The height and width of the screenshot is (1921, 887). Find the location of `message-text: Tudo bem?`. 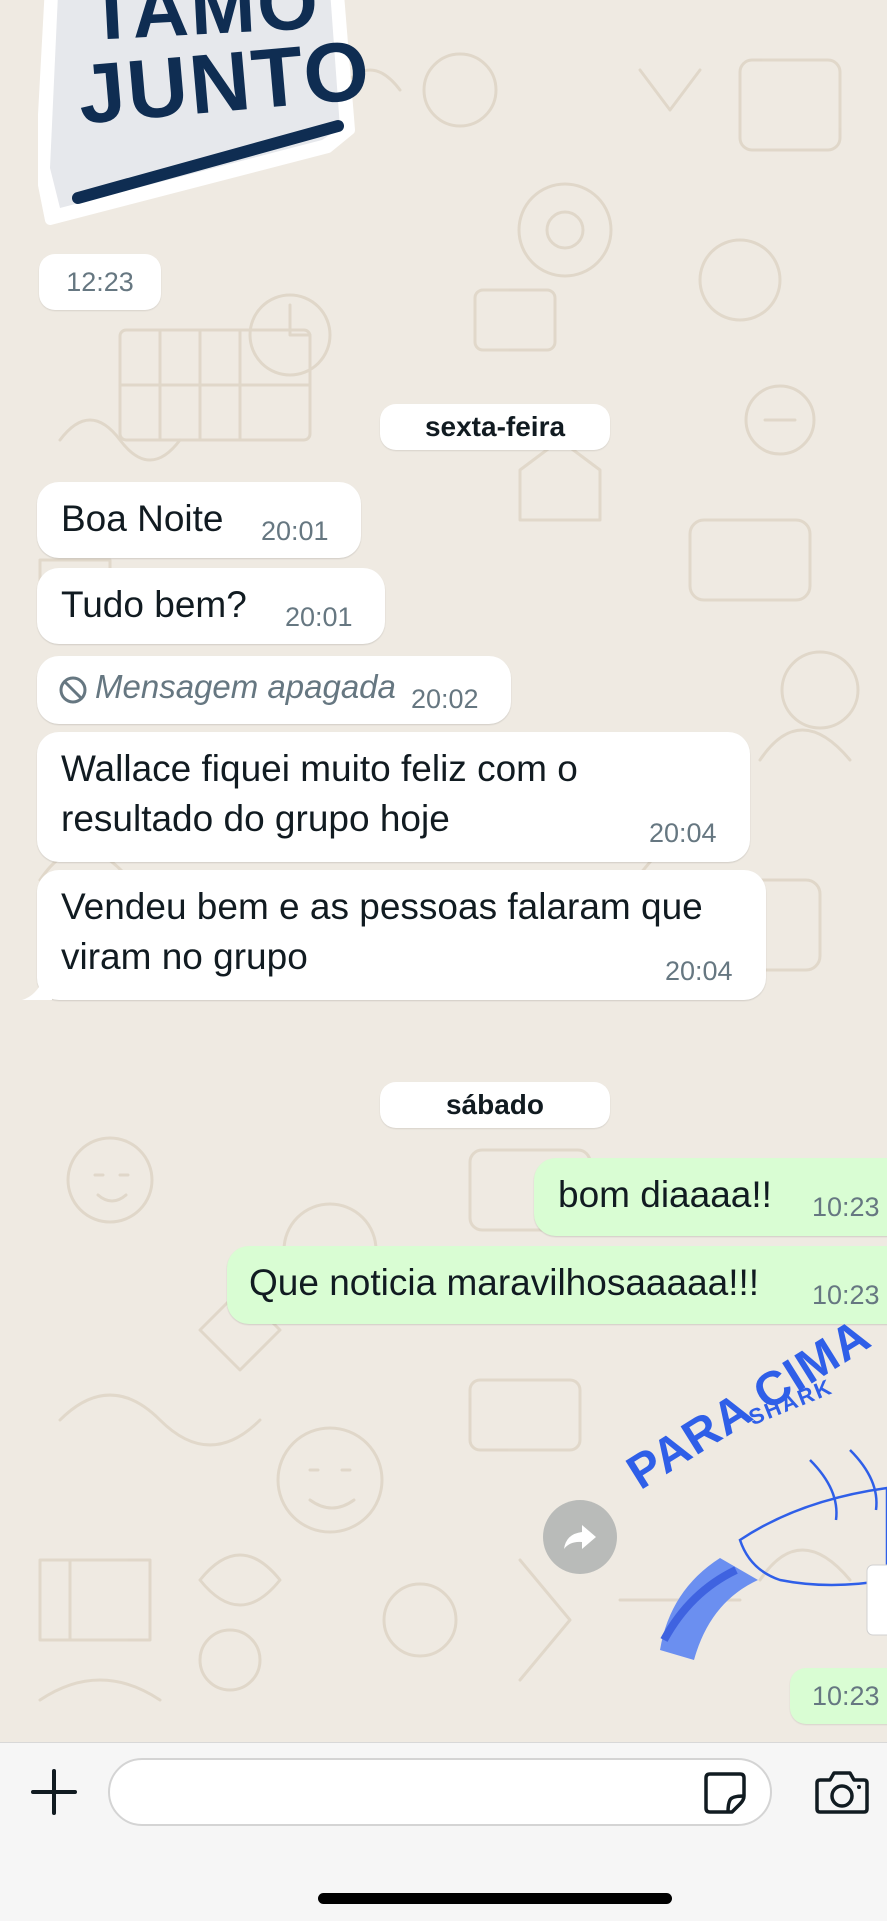

message-text: Tudo bem? is located at coordinates (154, 604).